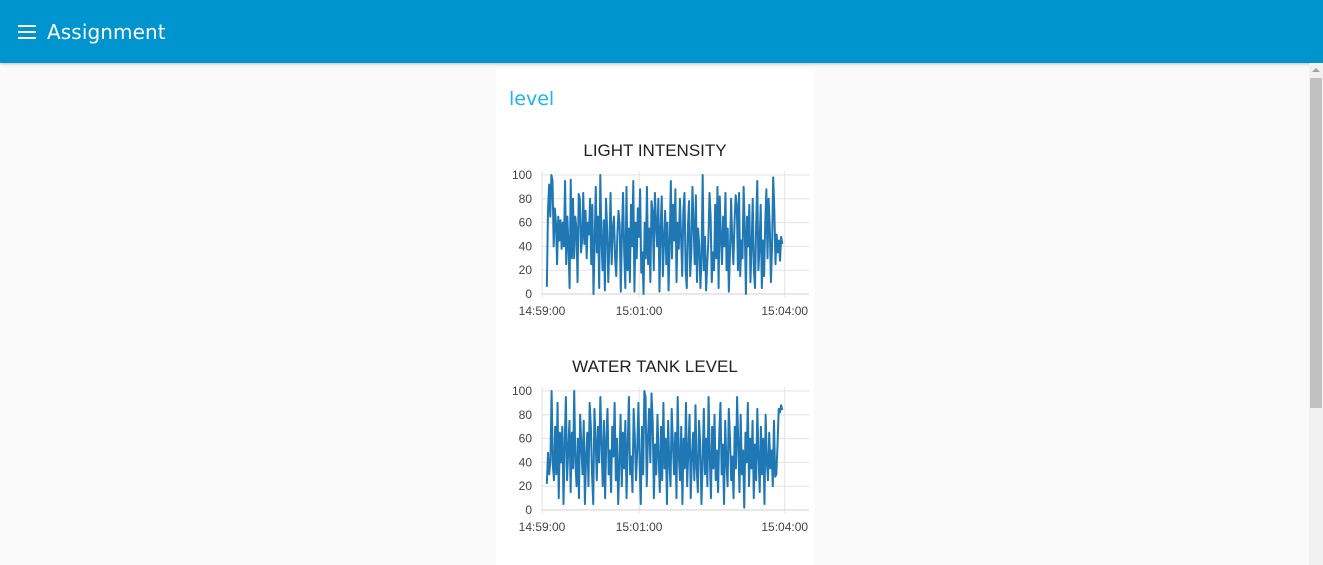 Image resolution: width=1323 pixels, height=565 pixels. What do you see at coordinates (1316, 70) in the screenshot?
I see `scroll-up-arrow-icon` at bounding box center [1316, 70].